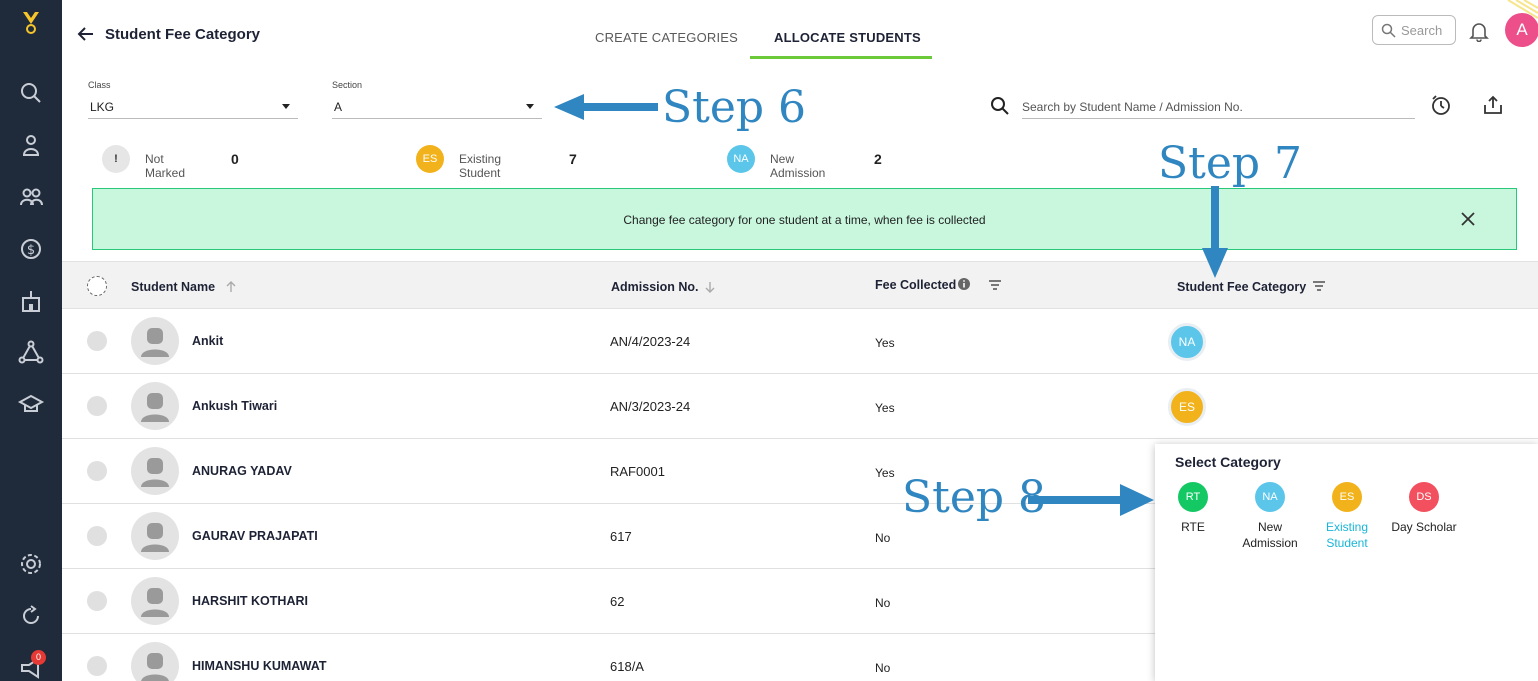 This screenshot has width=1538, height=681. What do you see at coordinates (208, 341) in the screenshot?
I see `student-name: Ankit` at bounding box center [208, 341].